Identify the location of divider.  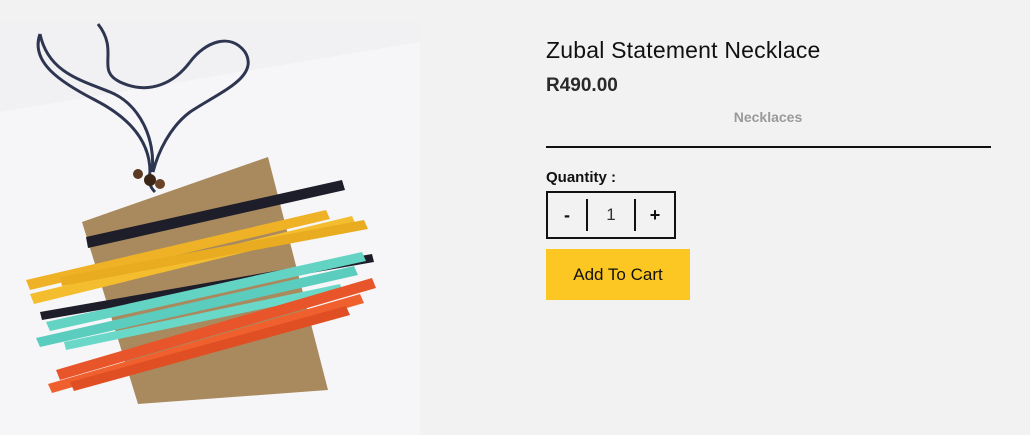
(768, 147).